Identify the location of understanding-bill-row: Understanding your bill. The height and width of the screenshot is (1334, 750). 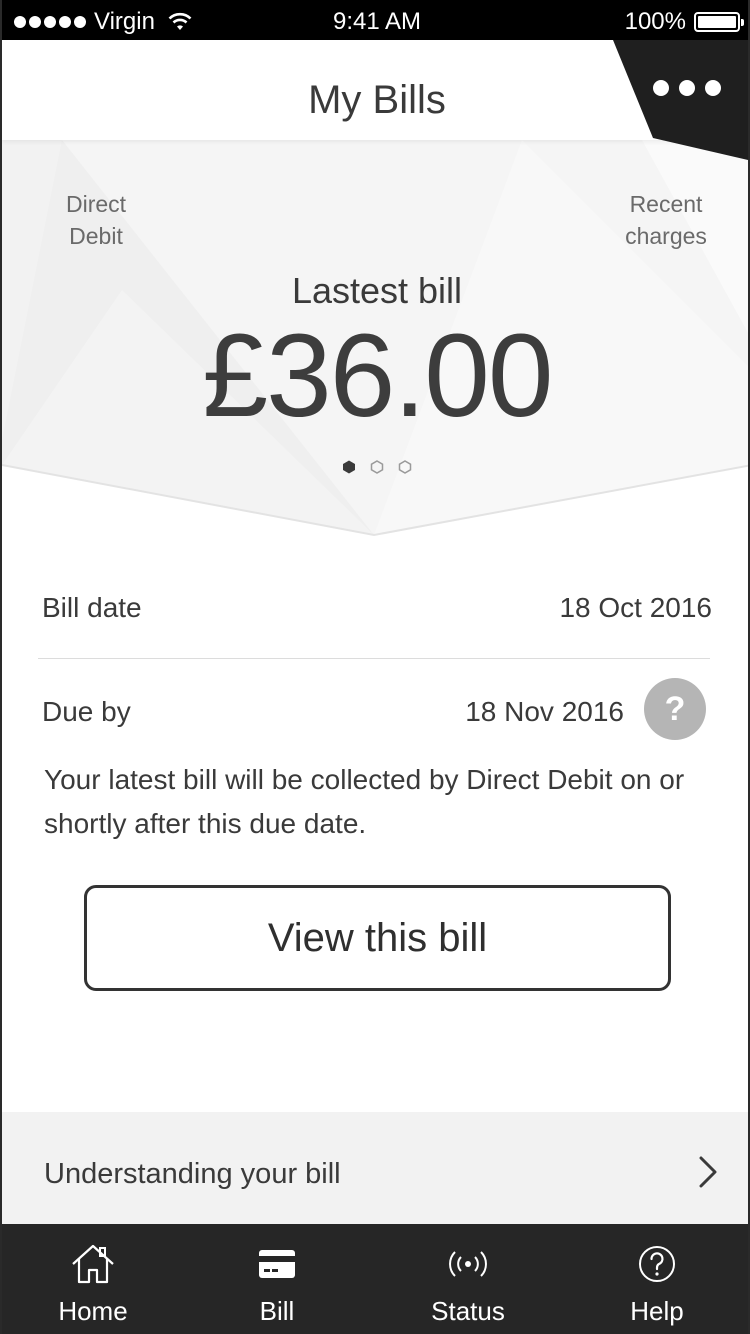
(375, 1168).